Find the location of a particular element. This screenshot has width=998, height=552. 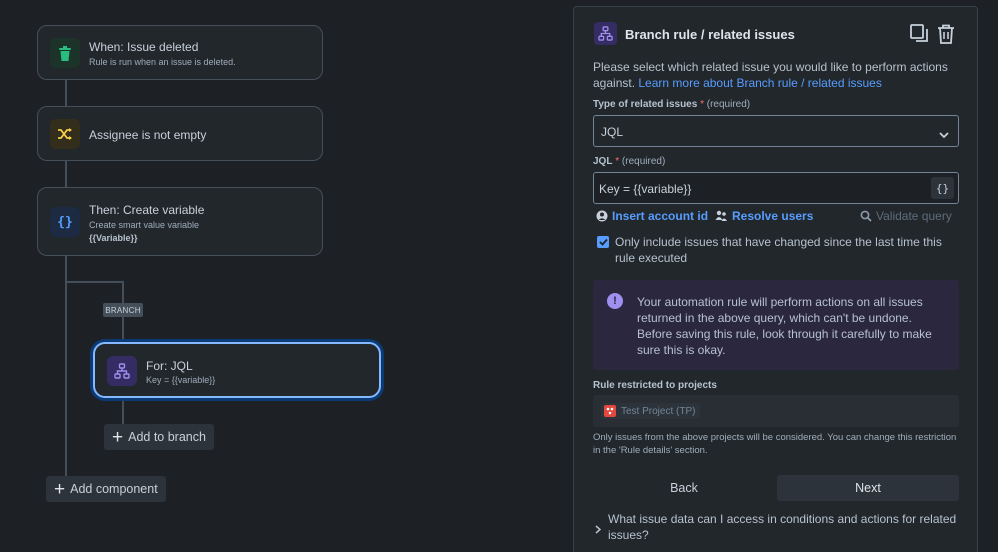

add-component-button: + Add component is located at coordinates (106, 489).